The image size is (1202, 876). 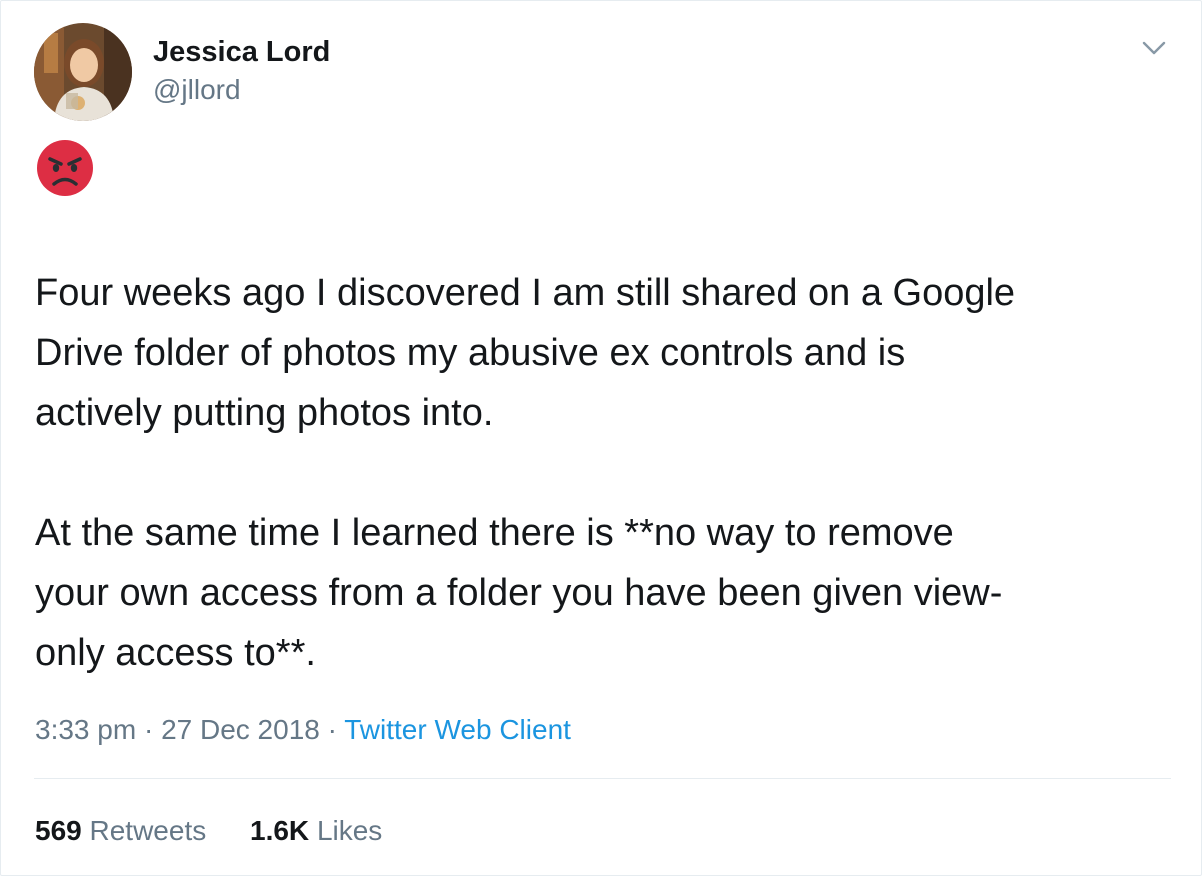 I want to click on likes-count: 1.6K, so click(x=280, y=830).